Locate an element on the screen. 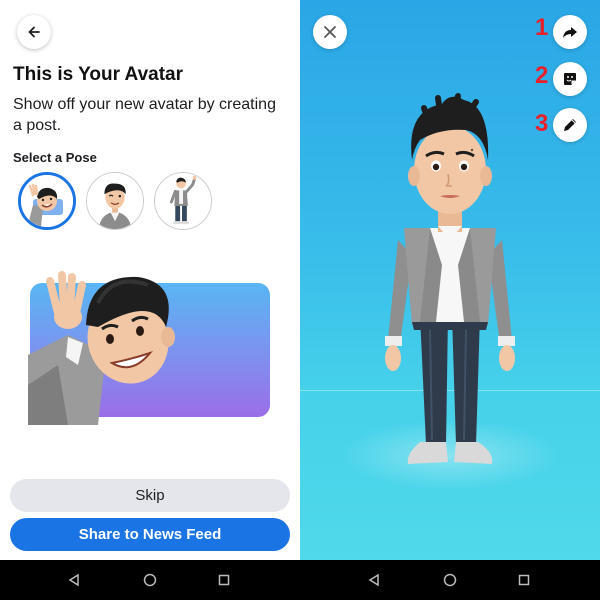 Image resolution: width=600 pixels, height=600 pixels. avatar-post-preview is located at coordinates (149, 348).